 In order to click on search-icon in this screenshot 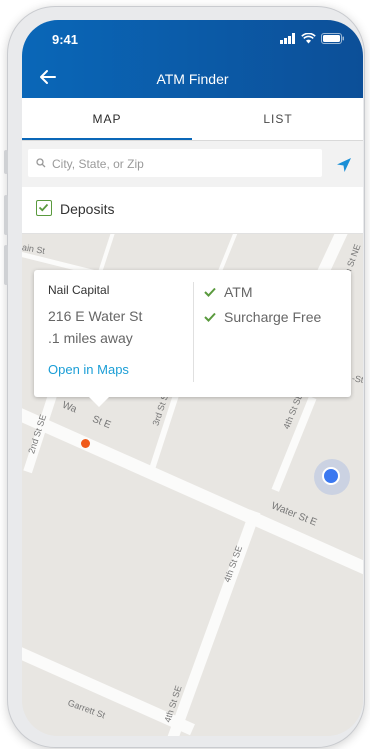, I will do `click(41, 163)`.